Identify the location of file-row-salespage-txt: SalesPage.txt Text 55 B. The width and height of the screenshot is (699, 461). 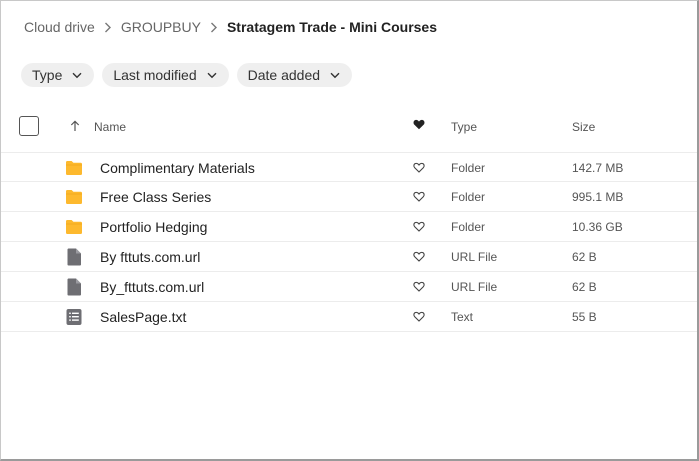
(349, 317).